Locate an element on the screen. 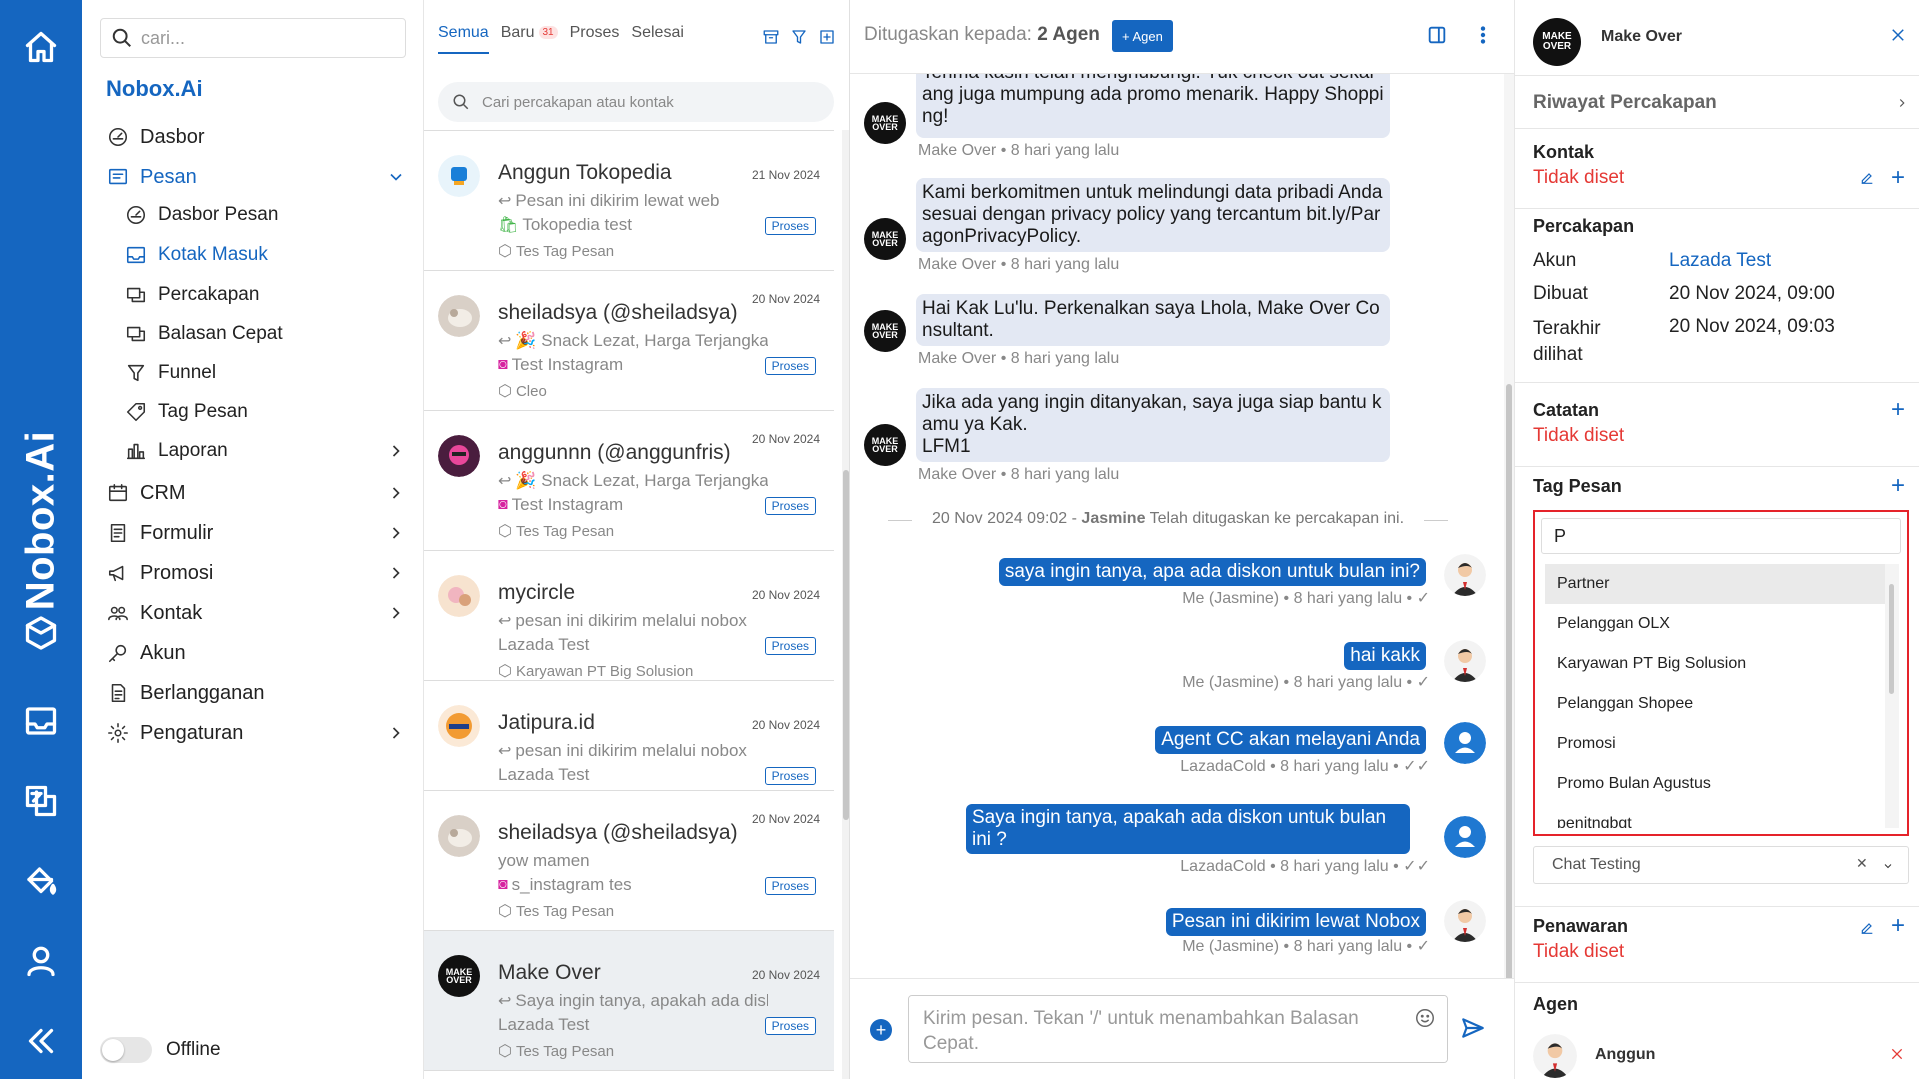  search-icon is located at coordinates (121, 37).